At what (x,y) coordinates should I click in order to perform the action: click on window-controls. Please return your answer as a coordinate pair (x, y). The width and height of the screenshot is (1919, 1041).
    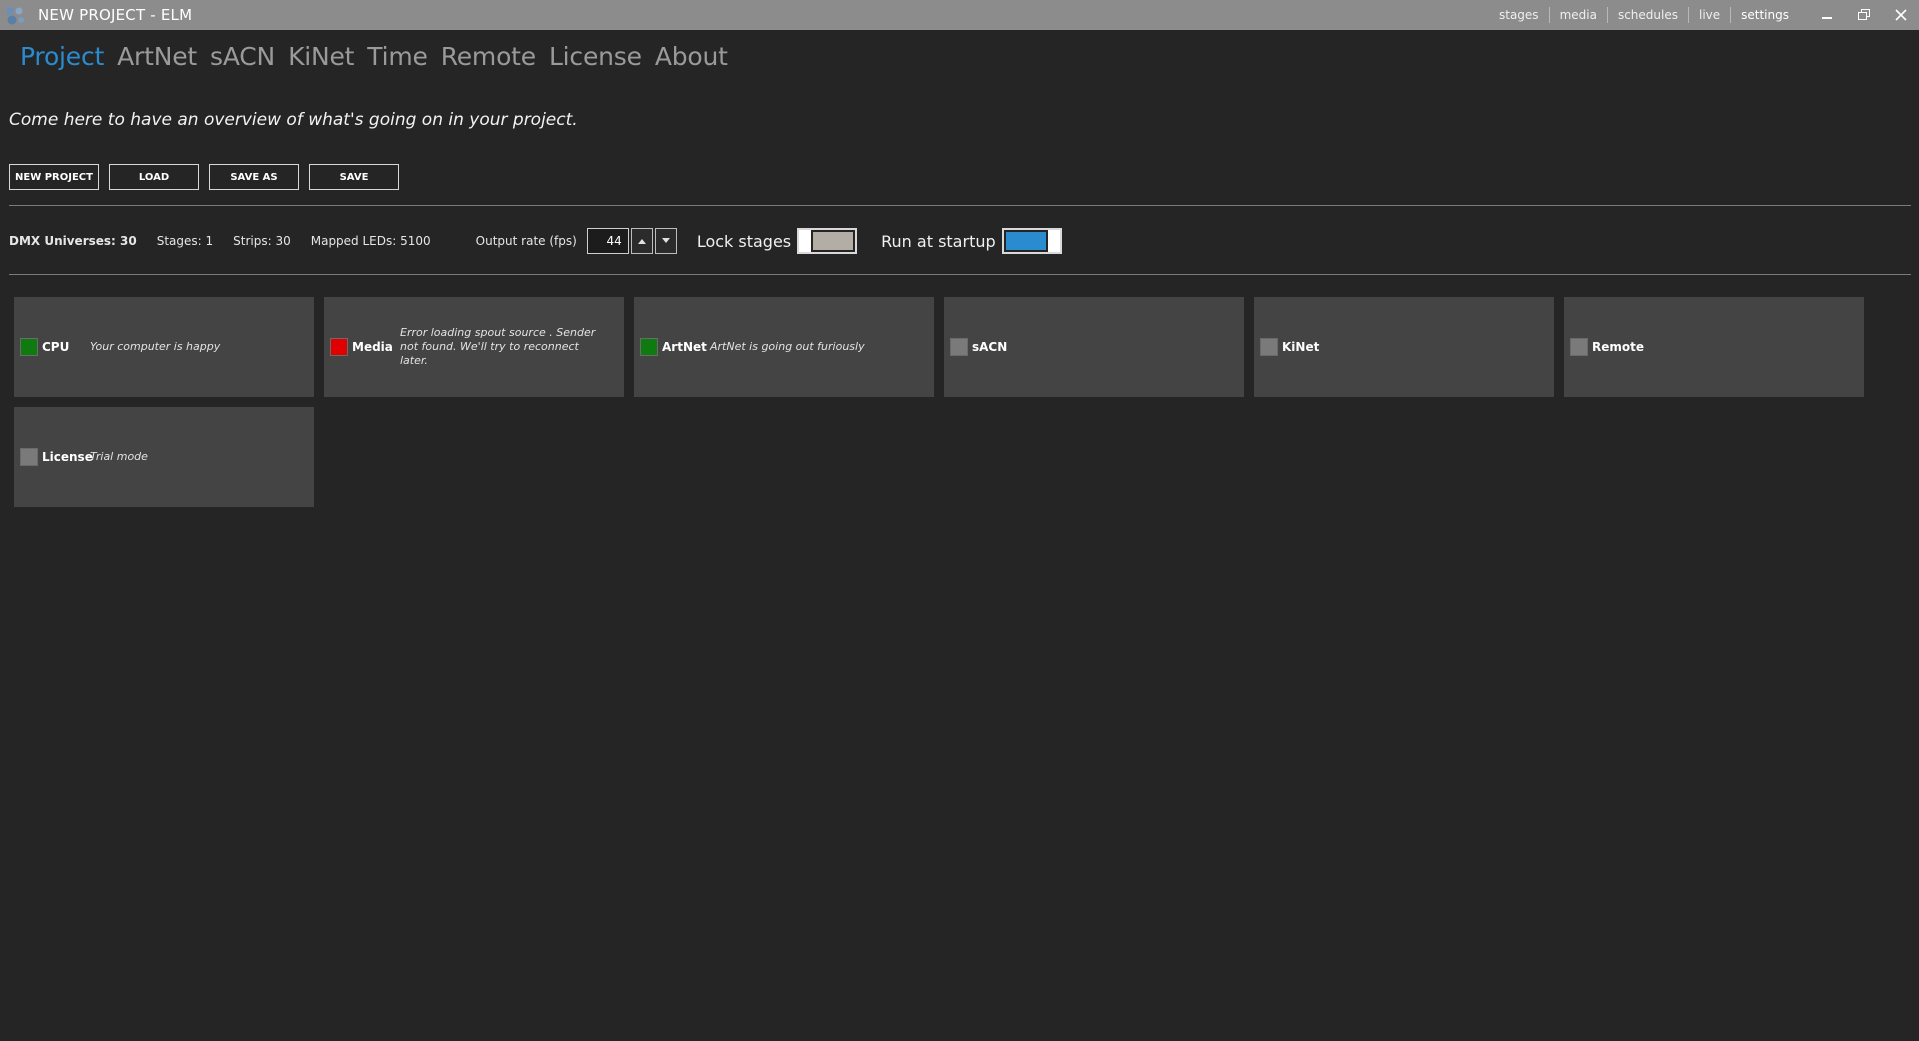
    Looking at the image, I should click on (1864, 15).